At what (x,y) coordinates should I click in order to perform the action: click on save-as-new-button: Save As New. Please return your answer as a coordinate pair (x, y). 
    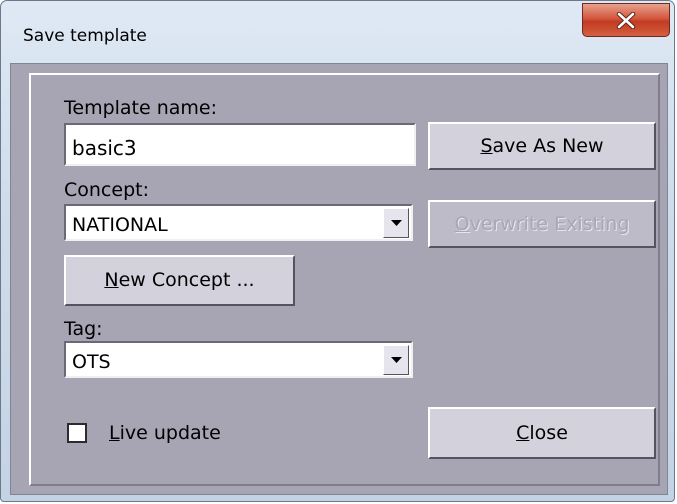
    Looking at the image, I should click on (542, 146).